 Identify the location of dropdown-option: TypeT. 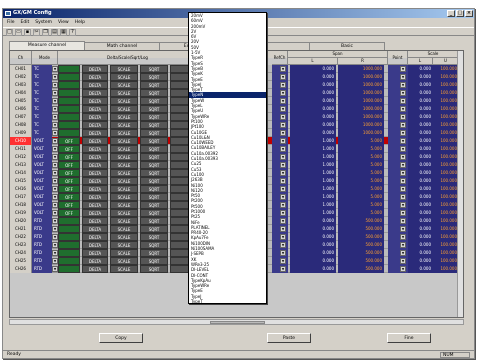
(227, 301).